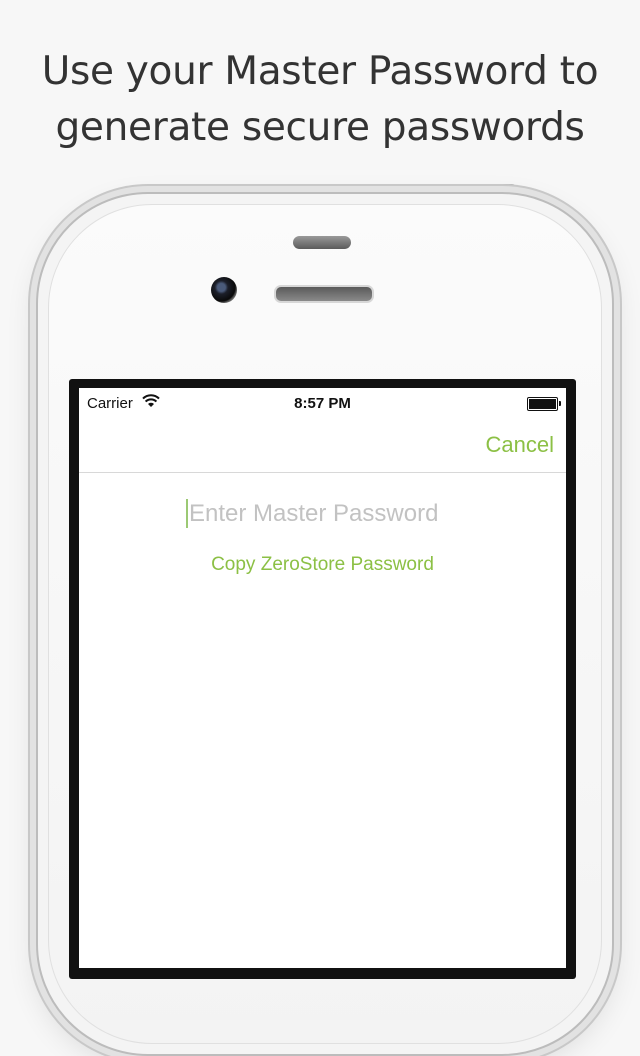 The height and width of the screenshot is (1056, 640). What do you see at coordinates (322, 565) in the screenshot?
I see `copy-zerostore-password-button: Copy ZeroStore Password` at bounding box center [322, 565].